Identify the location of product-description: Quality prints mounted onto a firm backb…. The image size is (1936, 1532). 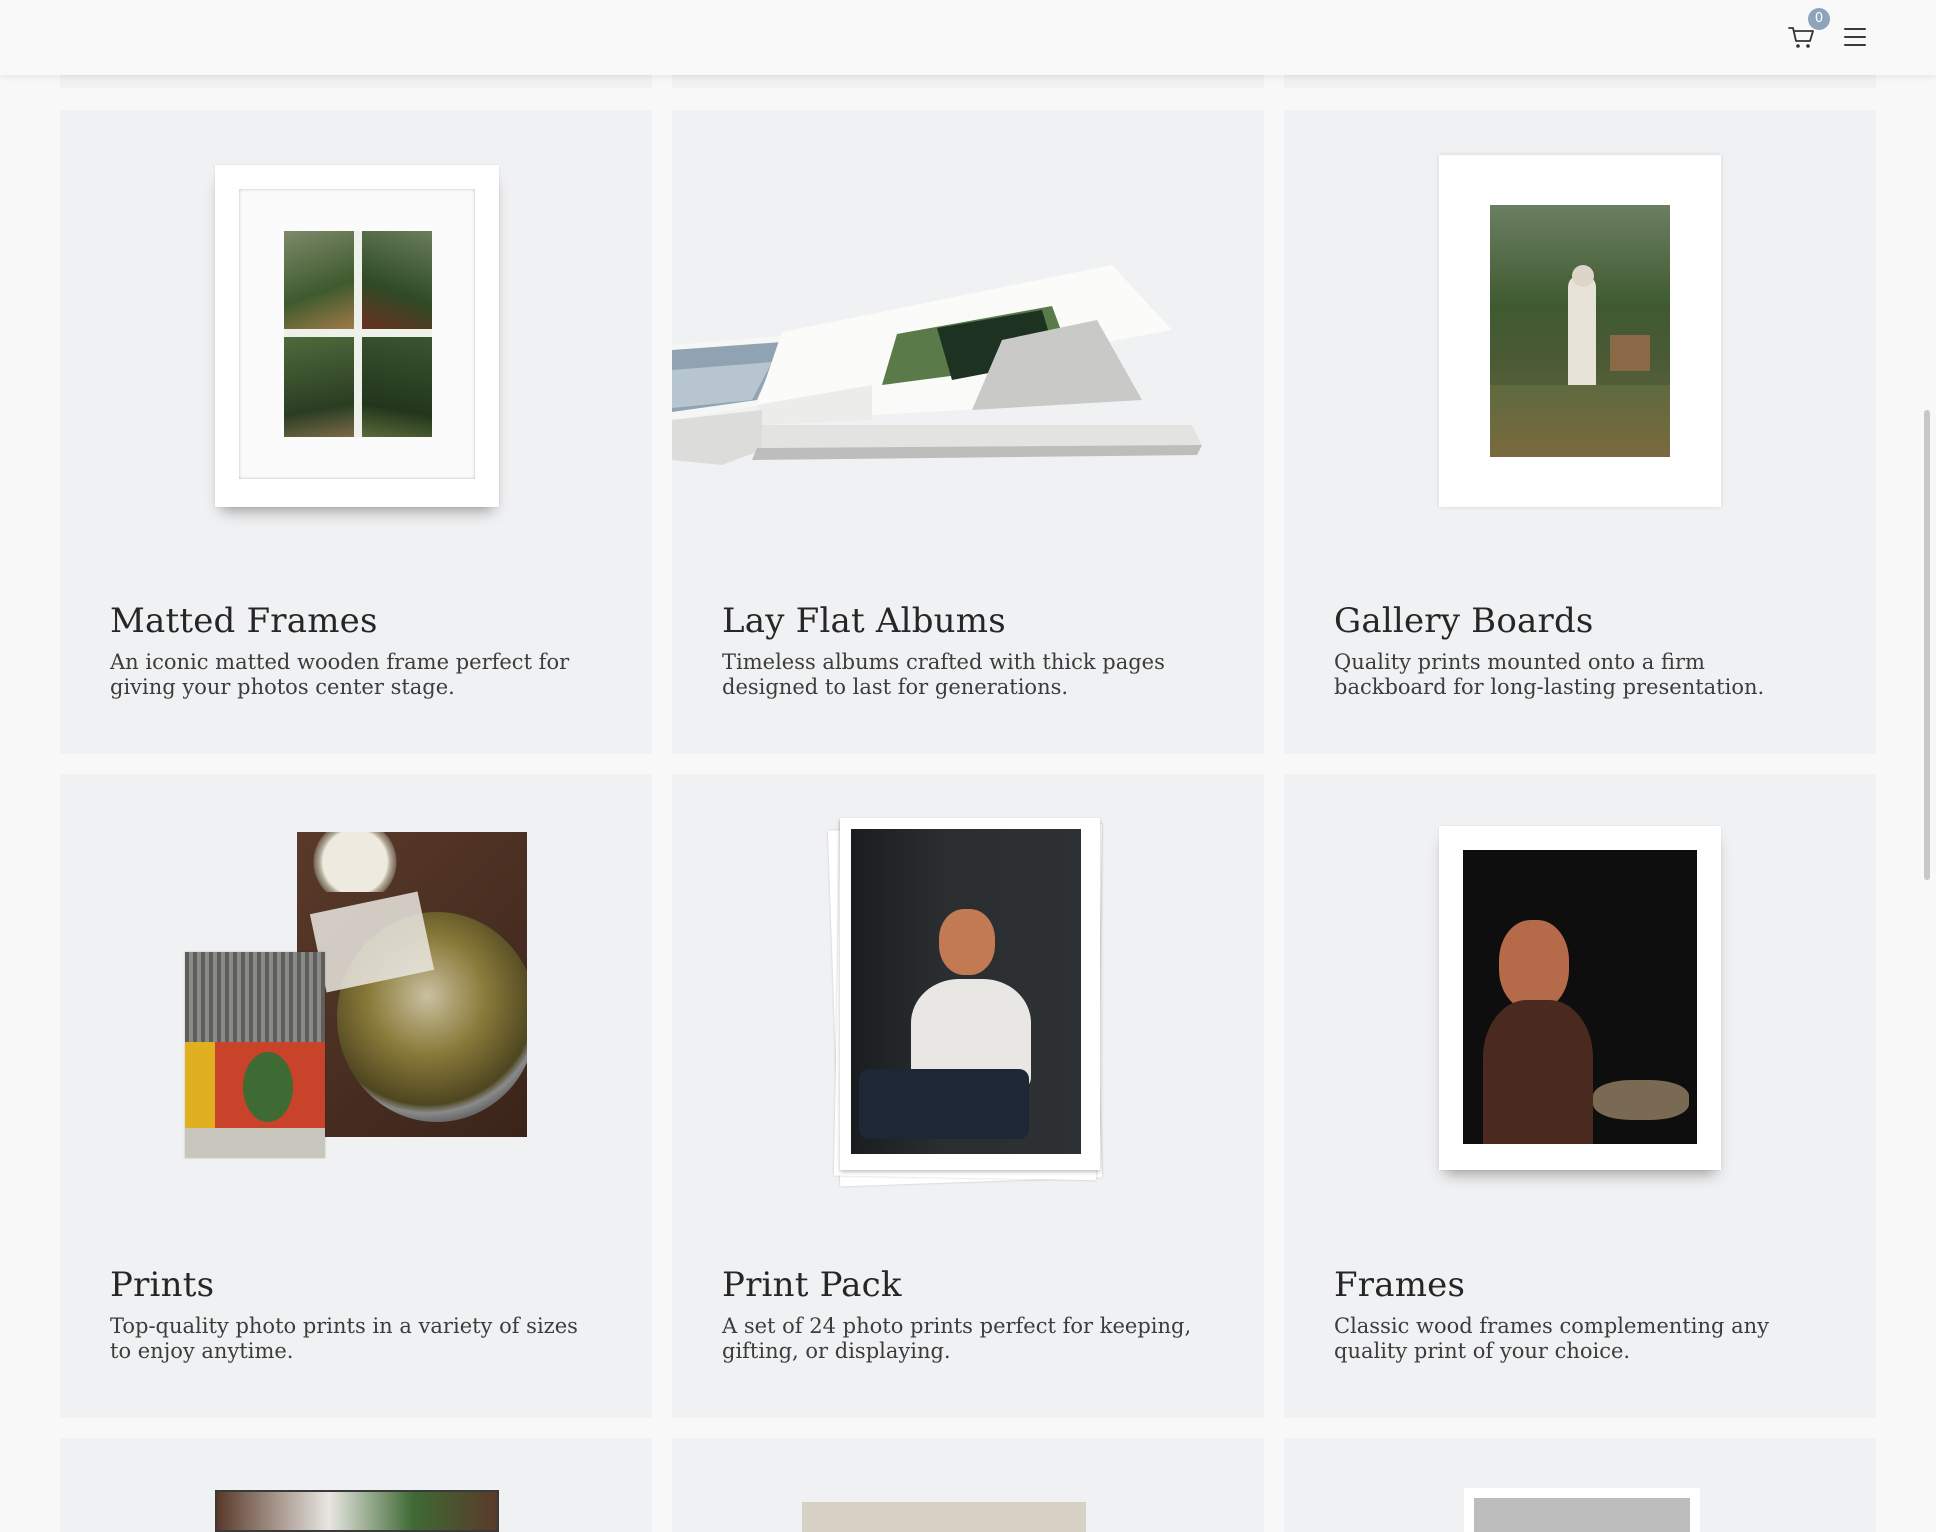
(1549, 674).